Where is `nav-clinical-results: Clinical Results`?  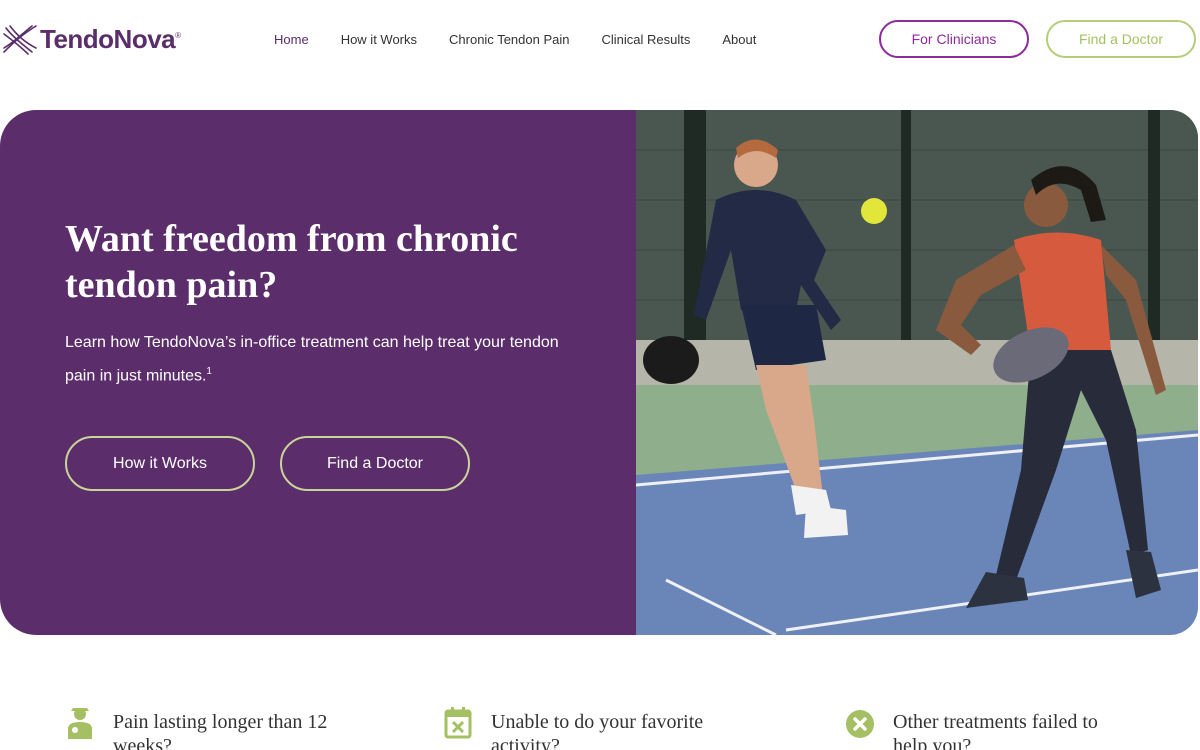
nav-clinical-results: Clinical Results is located at coordinates (645, 39).